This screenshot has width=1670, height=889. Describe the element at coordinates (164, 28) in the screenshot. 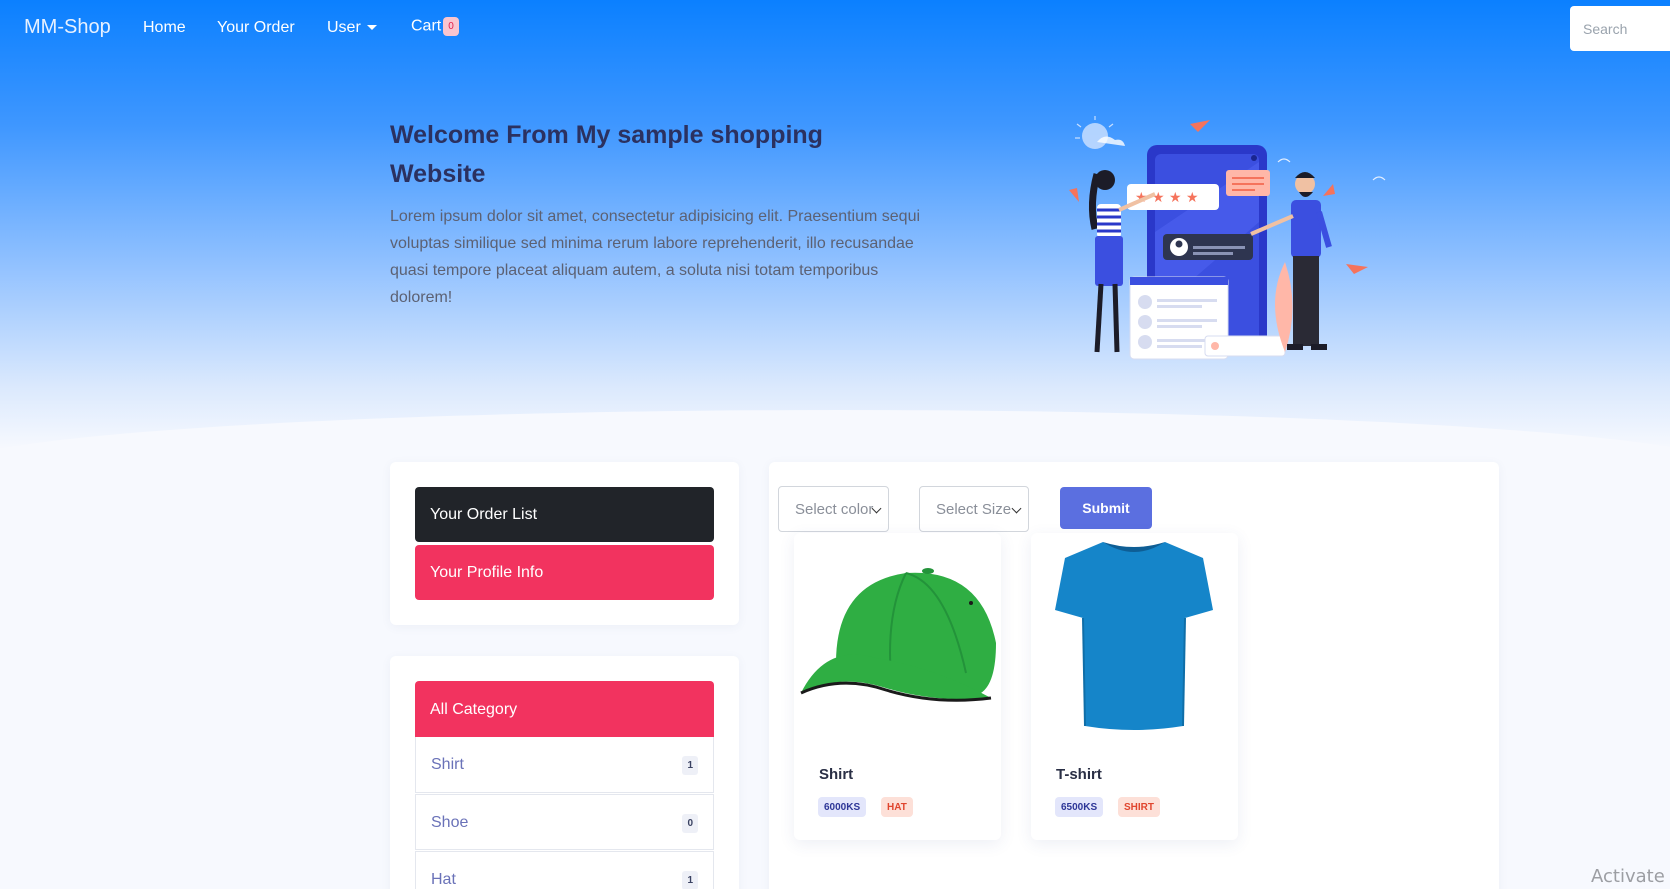

I see `nav-home-link: Home` at that location.